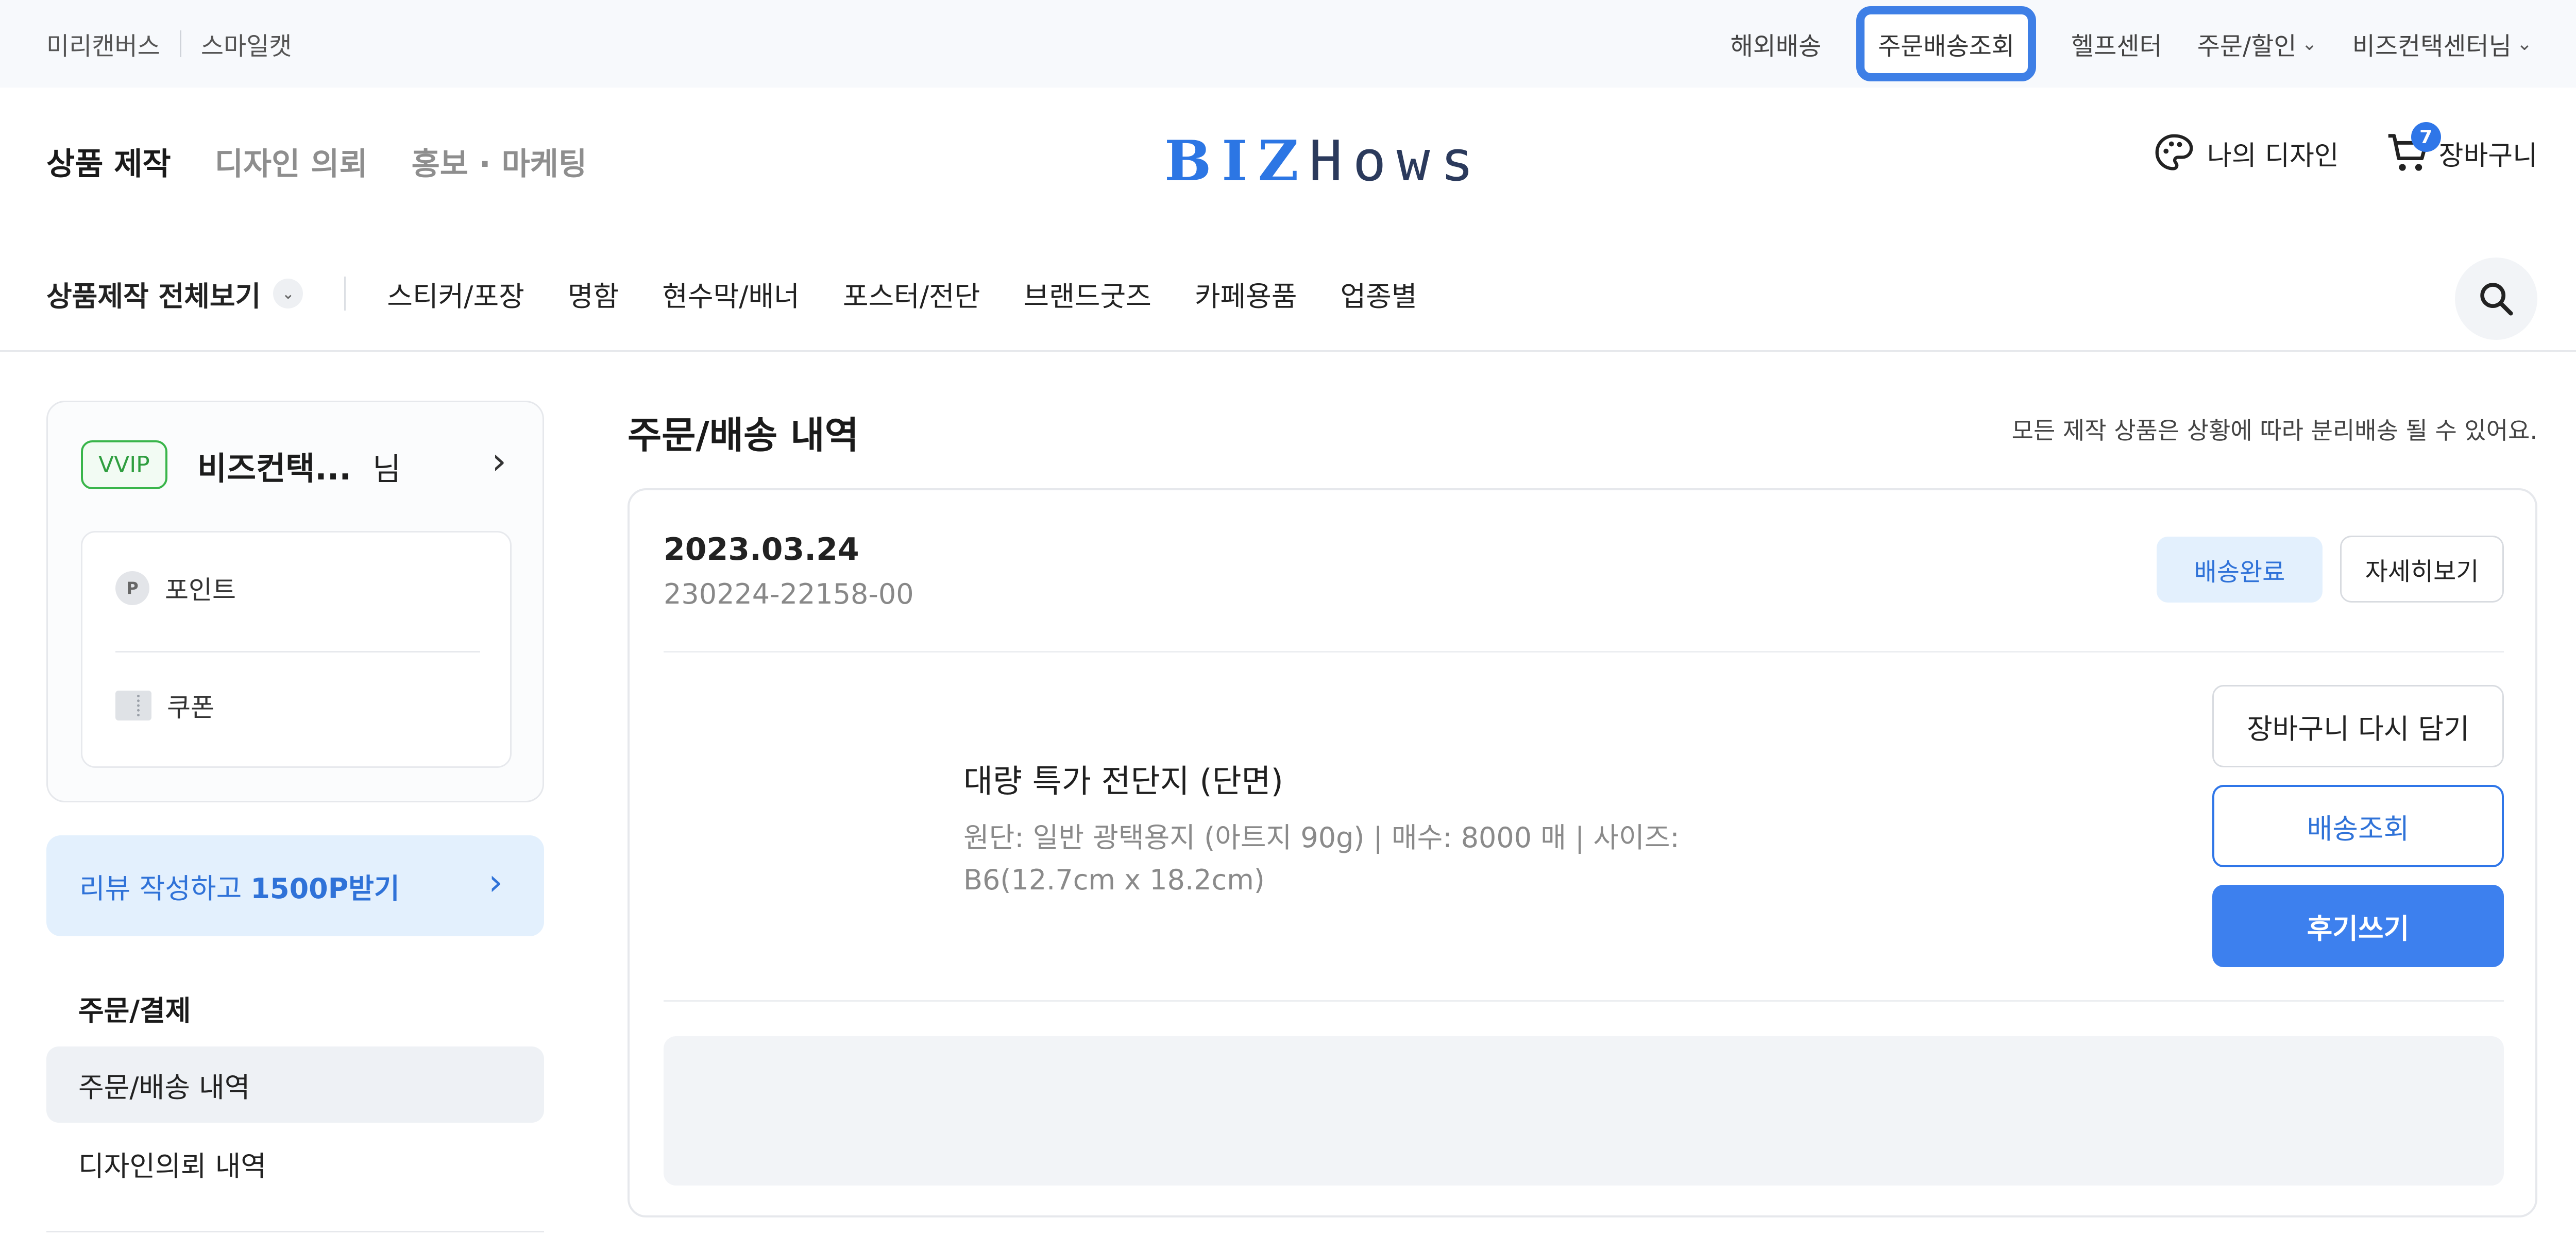  I want to click on status-badge: 배송완료, so click(2240, 570).